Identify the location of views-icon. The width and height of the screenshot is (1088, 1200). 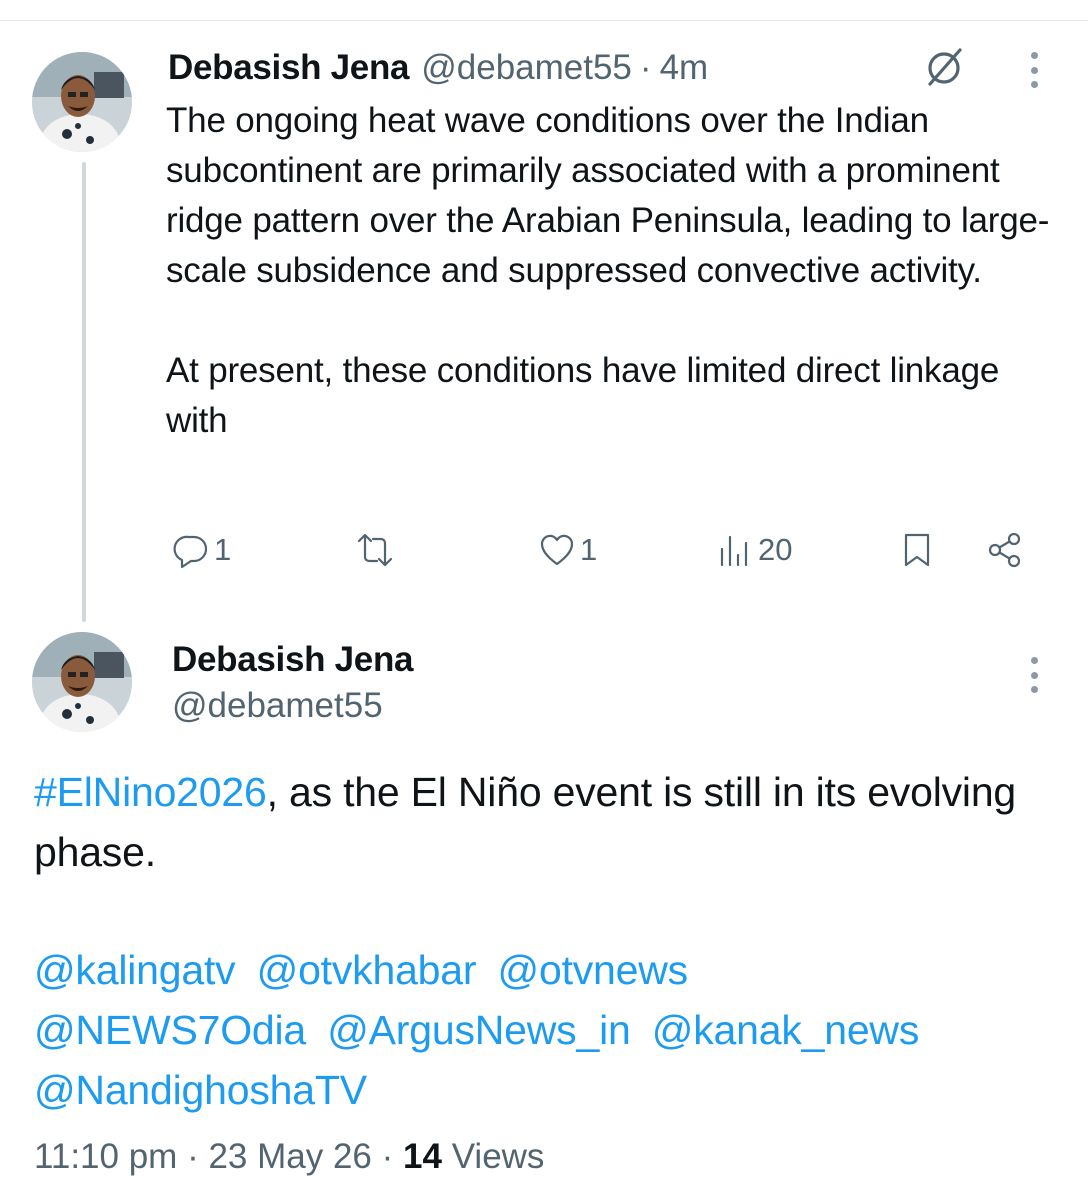
(734, 551).